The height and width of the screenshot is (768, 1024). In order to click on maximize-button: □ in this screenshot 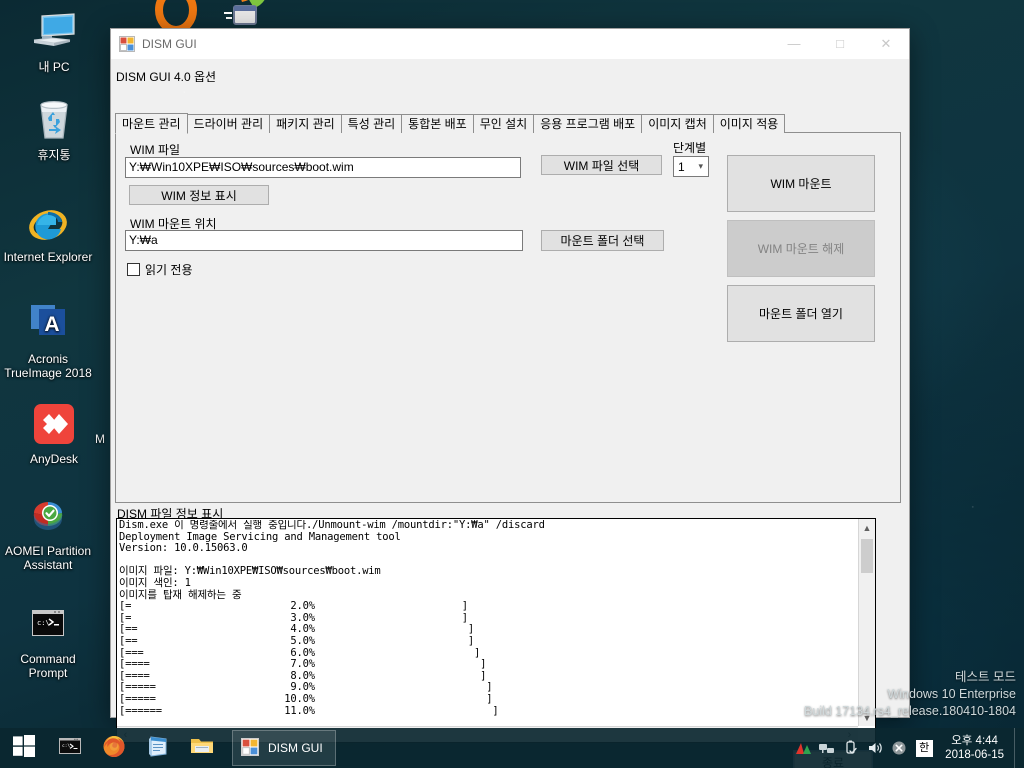, I will do `click(840, 43)`.